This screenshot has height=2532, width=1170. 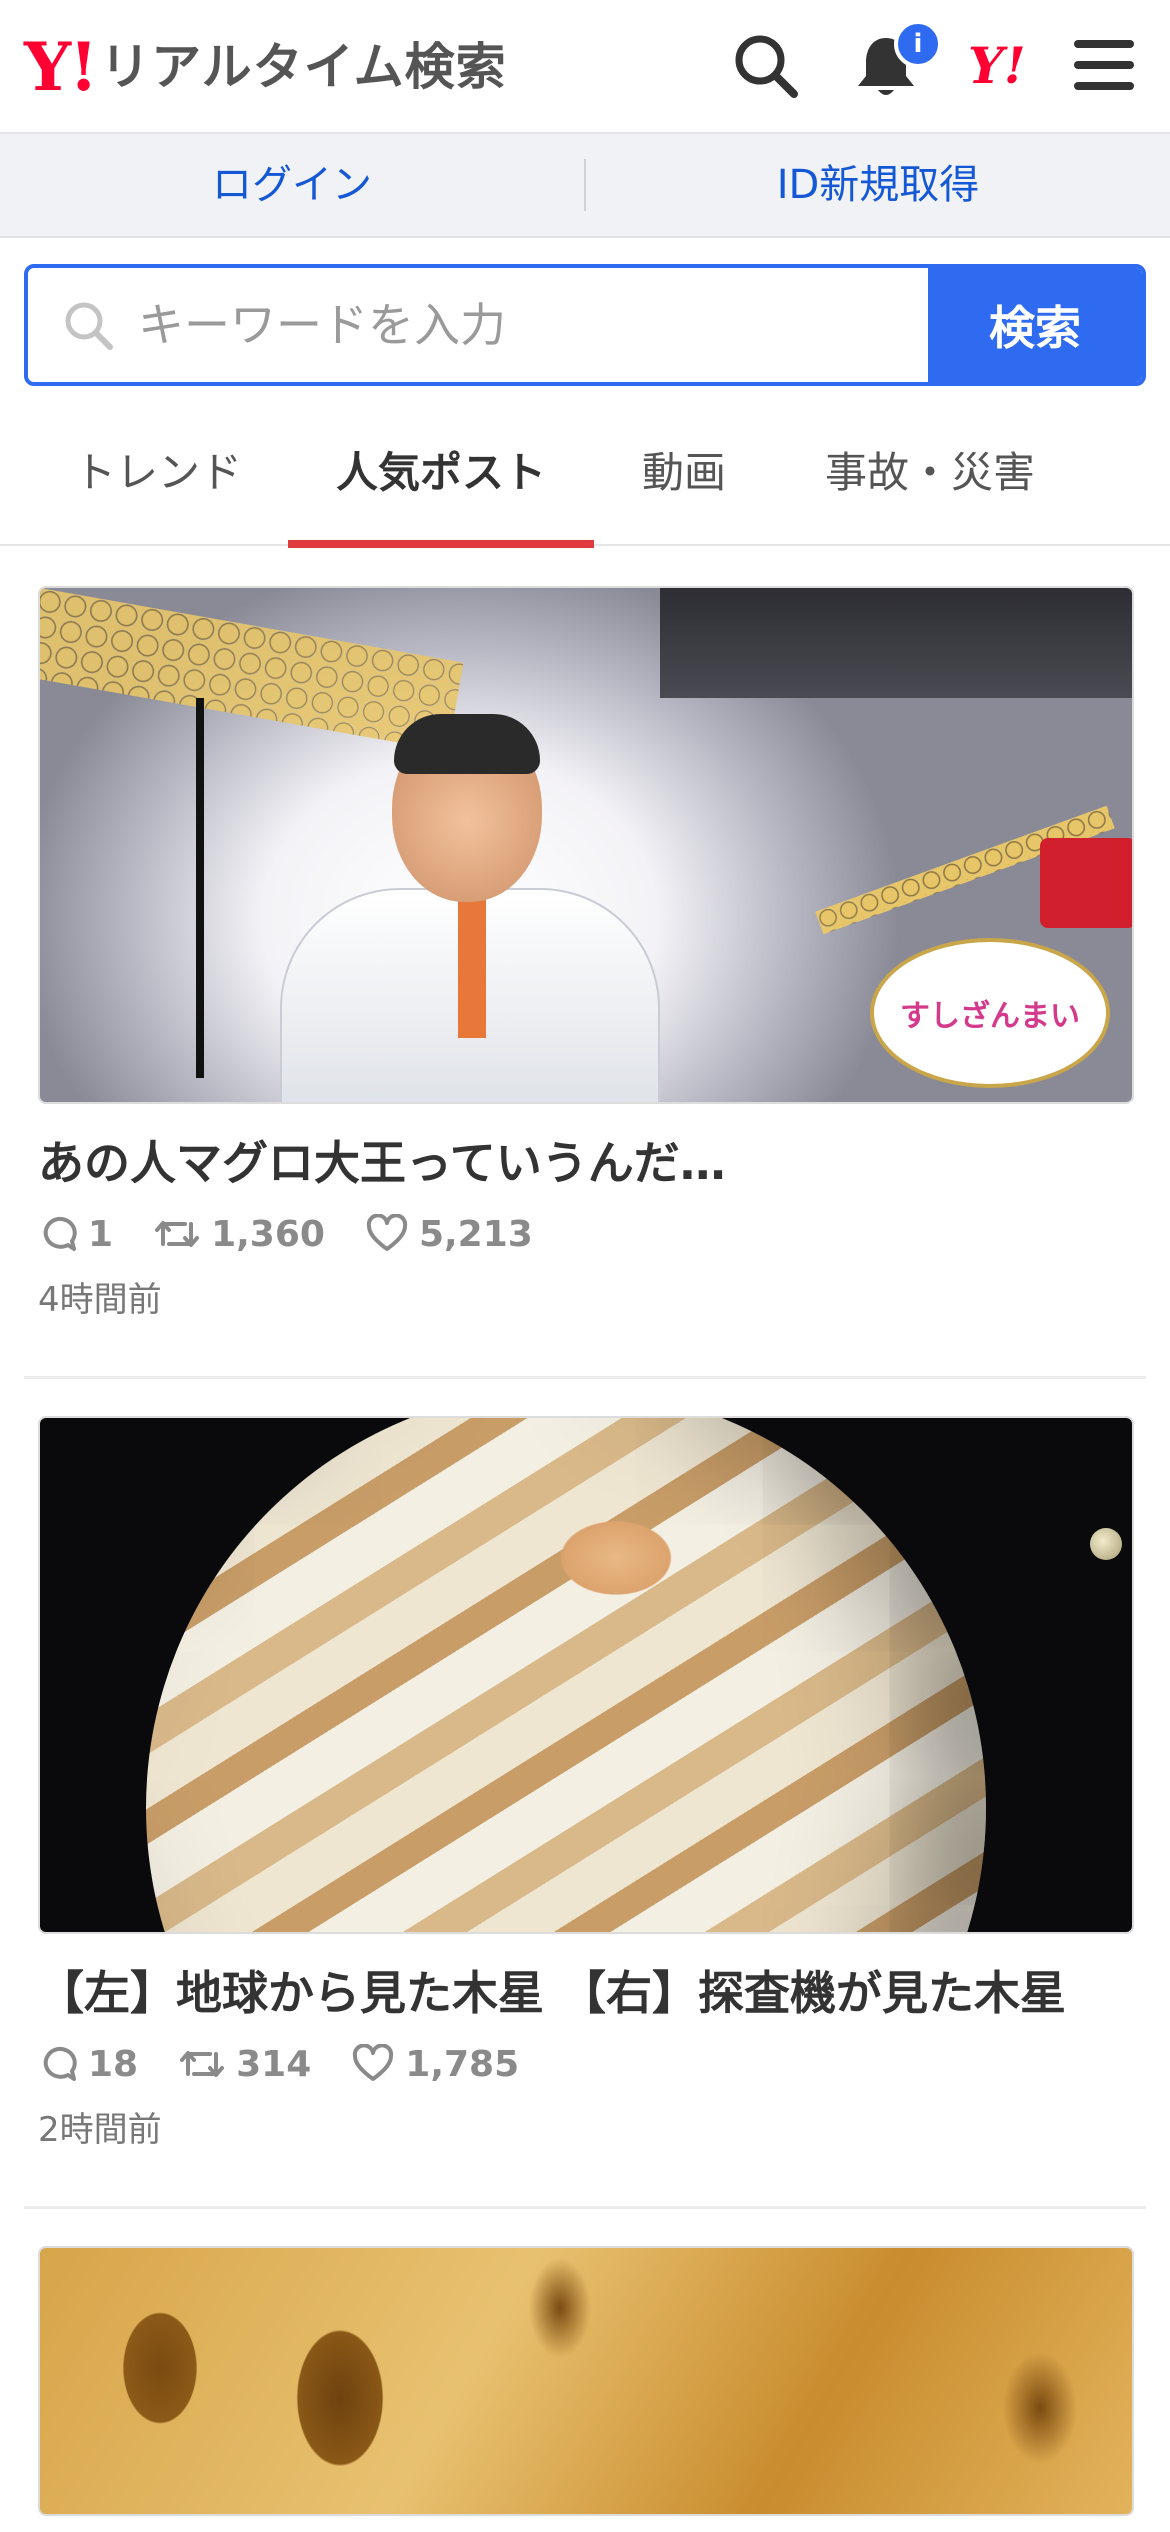 What do you see at coordinates (89, 326) in the screenshot?
I see `search-field-icon` at bounding box center [89, 326].